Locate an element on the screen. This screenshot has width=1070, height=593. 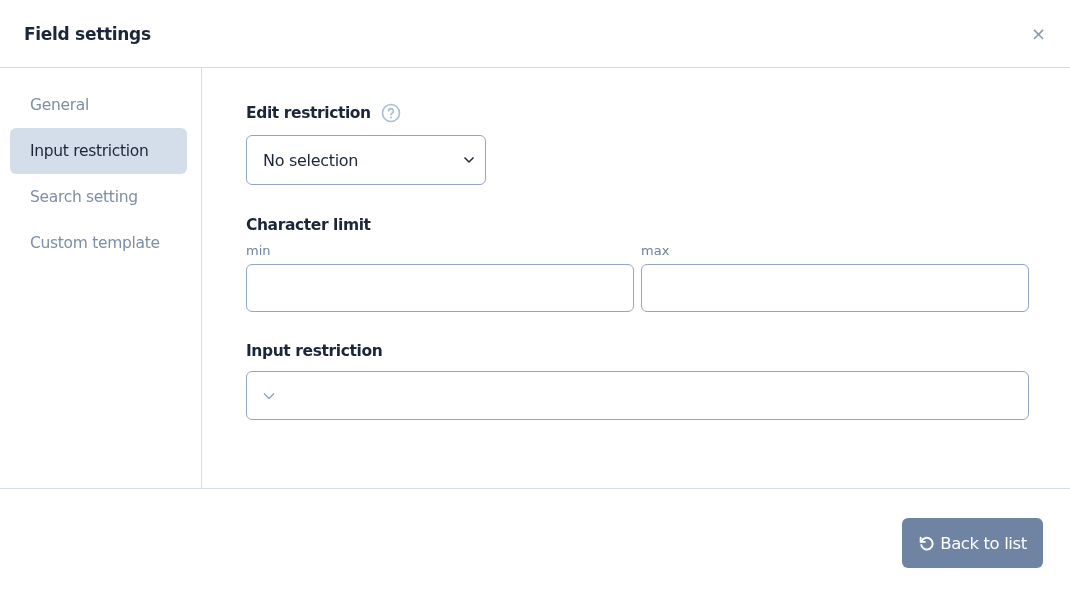
field-label: Character limit is located at coordinates (308, 225).